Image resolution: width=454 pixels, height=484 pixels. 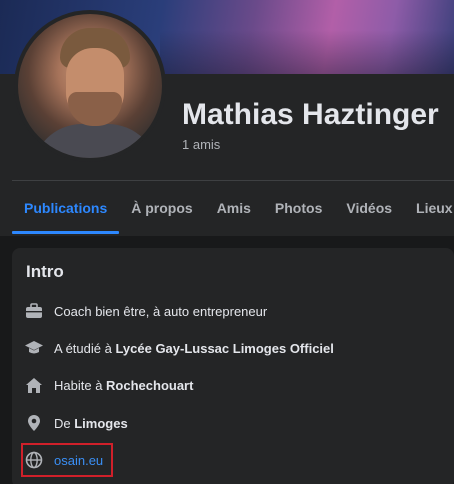 I want to click on tab-friends: Amis, so click(x=234, y=208).